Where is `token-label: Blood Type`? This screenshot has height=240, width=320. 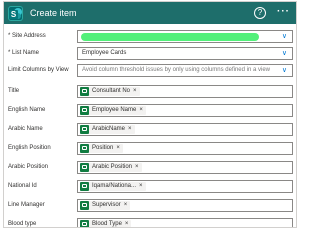
token-label: Blood Type is located at coordinates (107, 224).